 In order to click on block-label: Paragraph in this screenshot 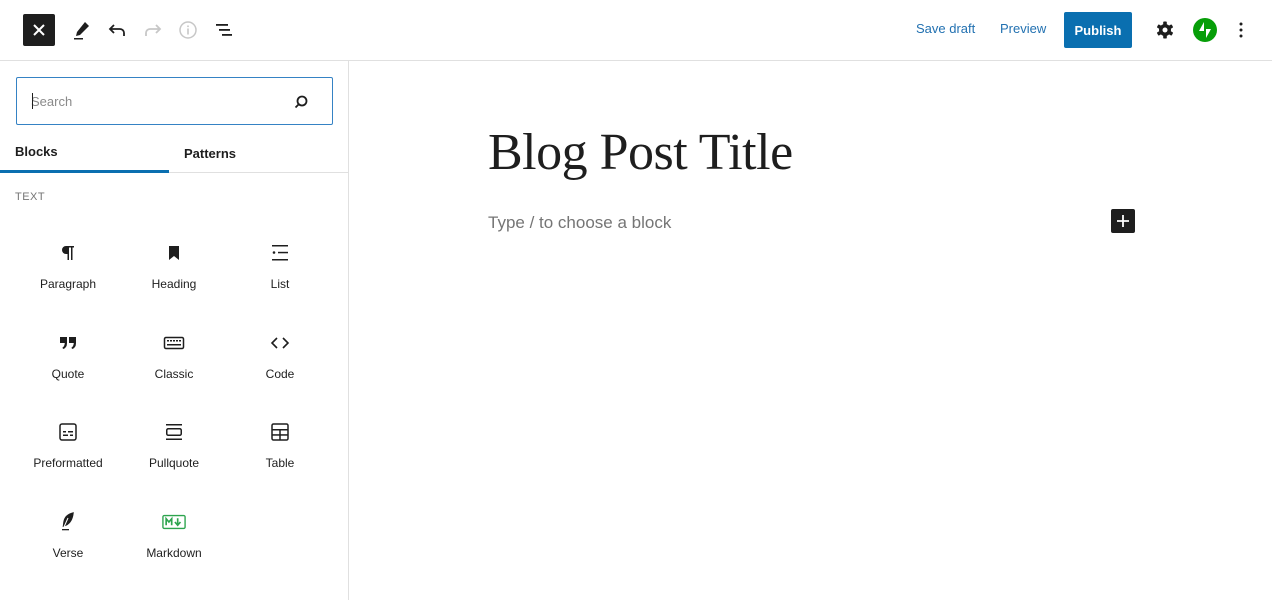, I will do `click(68, 284)`.